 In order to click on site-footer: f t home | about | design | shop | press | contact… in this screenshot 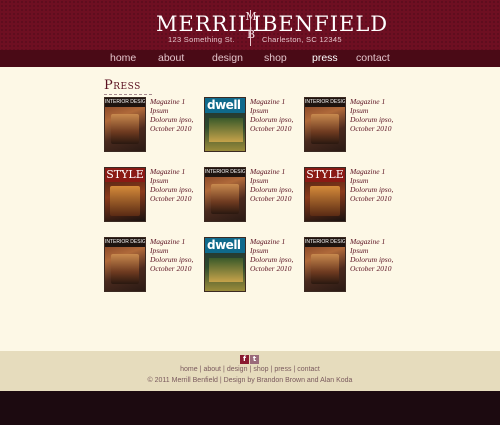, I will do `click(250, 371)`.